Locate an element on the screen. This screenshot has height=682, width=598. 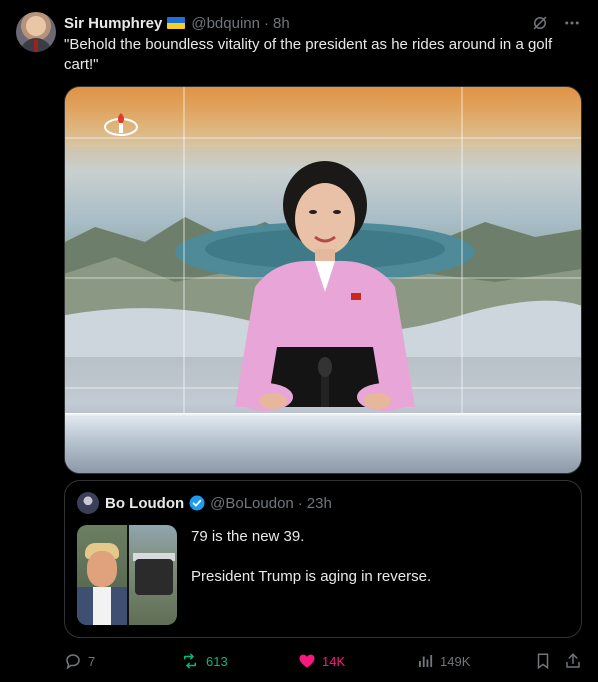
news-desk is located at coordinates (323, 445).